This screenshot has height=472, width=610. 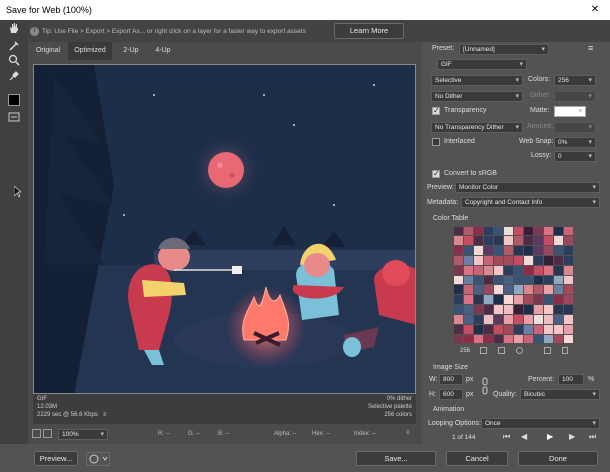 I want to click on first-frame-icon: ⏮, so click(x=506, y=437).